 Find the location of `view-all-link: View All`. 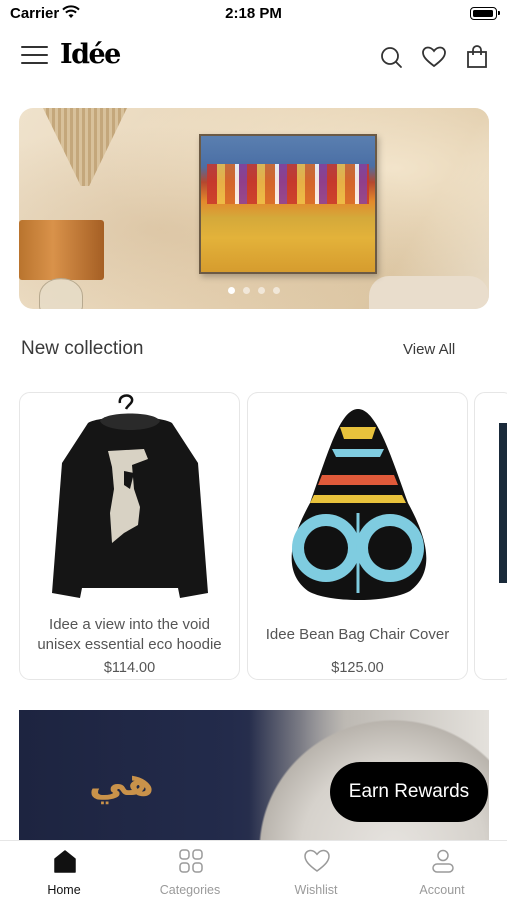

view-all-link: View All is located at coordinates (429, 349).